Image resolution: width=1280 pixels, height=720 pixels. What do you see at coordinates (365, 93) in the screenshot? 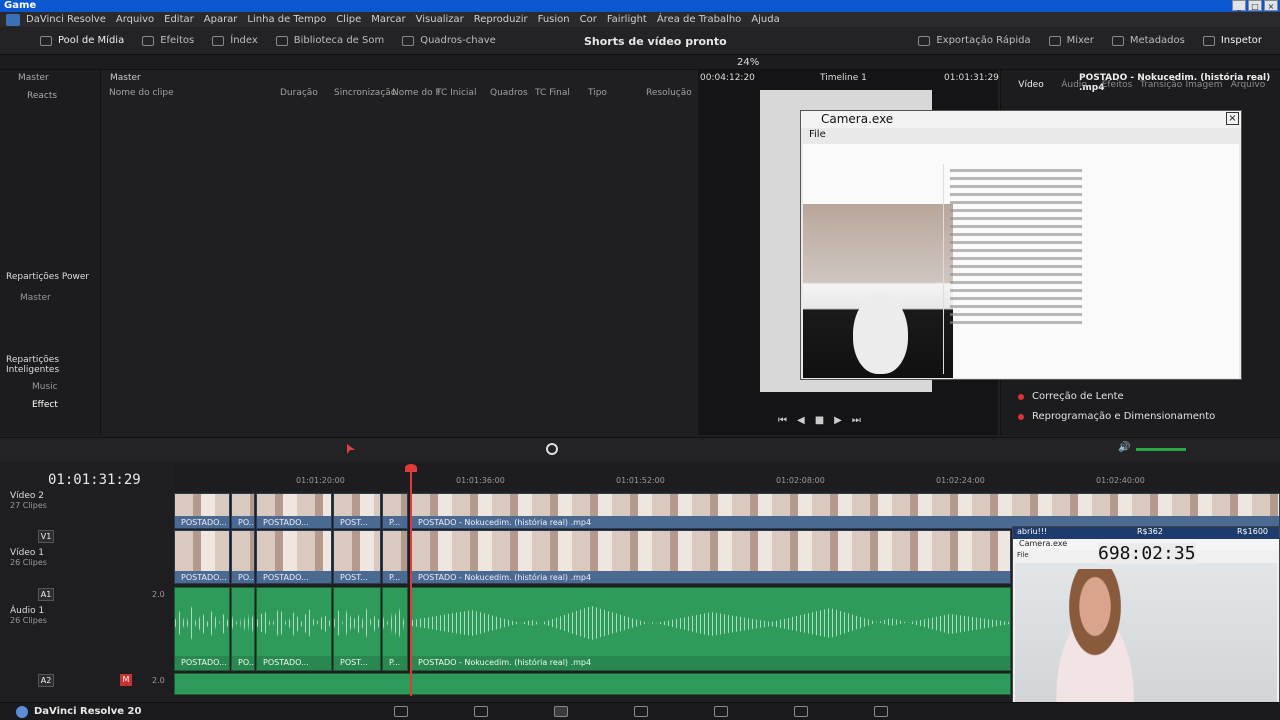
I see `column-header: Sincronização` at bounding box center [365, 93].